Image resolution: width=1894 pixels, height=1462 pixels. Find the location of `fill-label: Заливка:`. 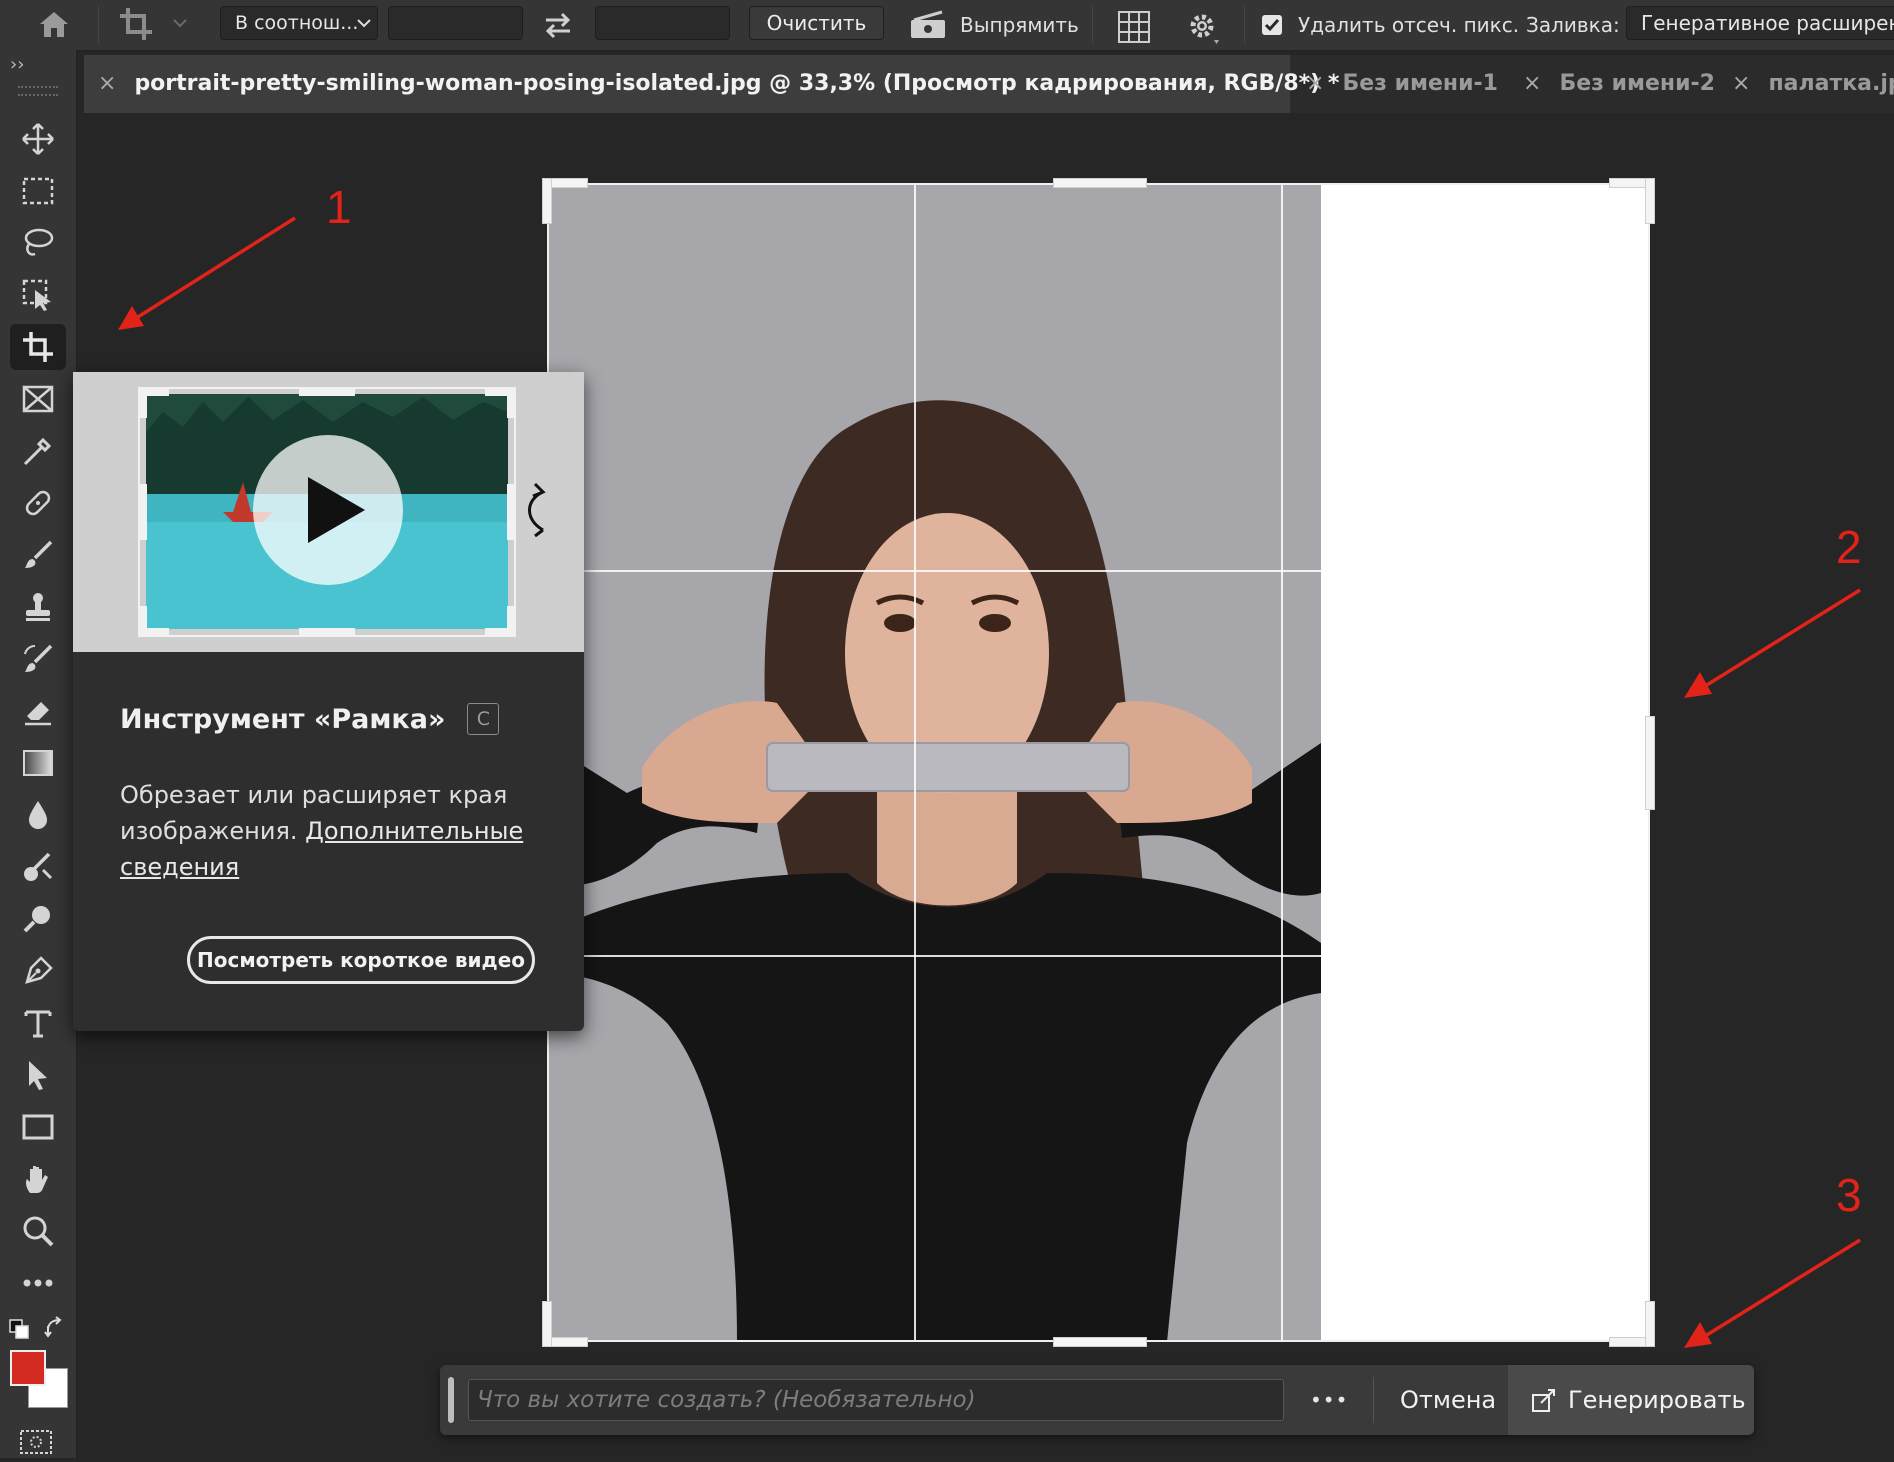

fill-label: Заливка: is located at coordinates (1573, 25).